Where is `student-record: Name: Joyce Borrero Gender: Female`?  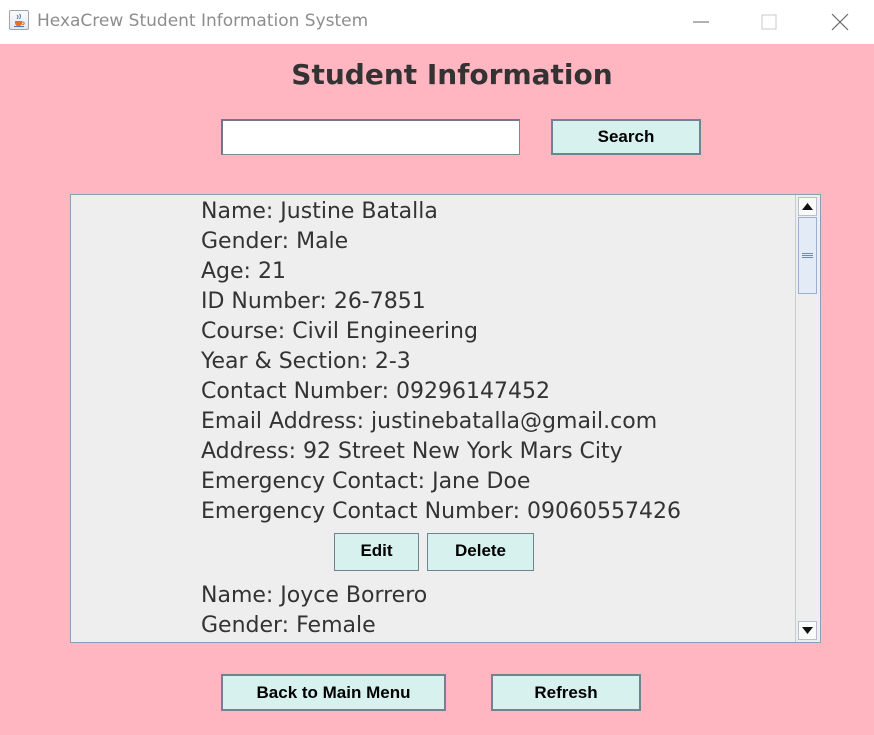
student-record: Name: Joyce Borrero Gender: Female is located at coordinates (314, 611).